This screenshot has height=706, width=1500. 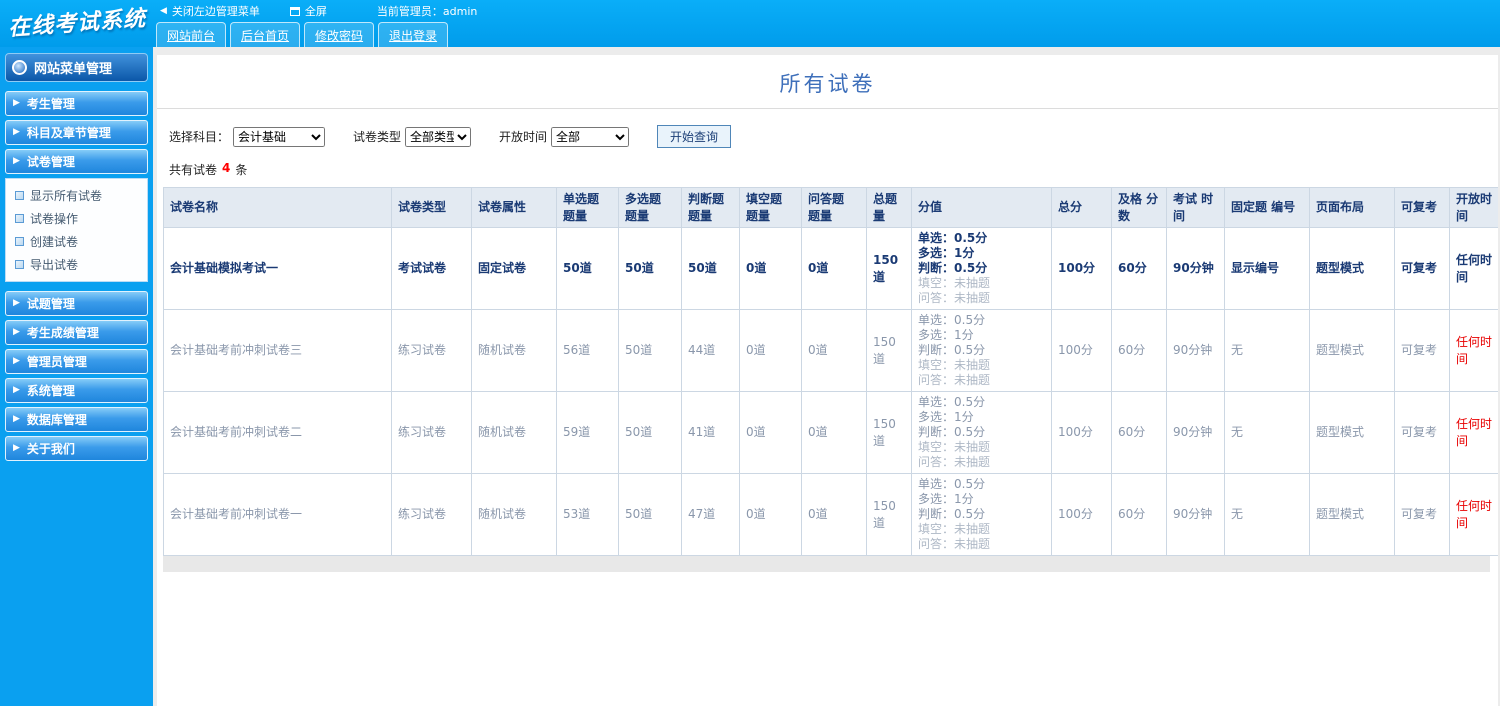 What do you see at coordinates (1352, 514) in the screenshot?
I see `cell-layout: 题型模式` at bounding box center [1352, 514].